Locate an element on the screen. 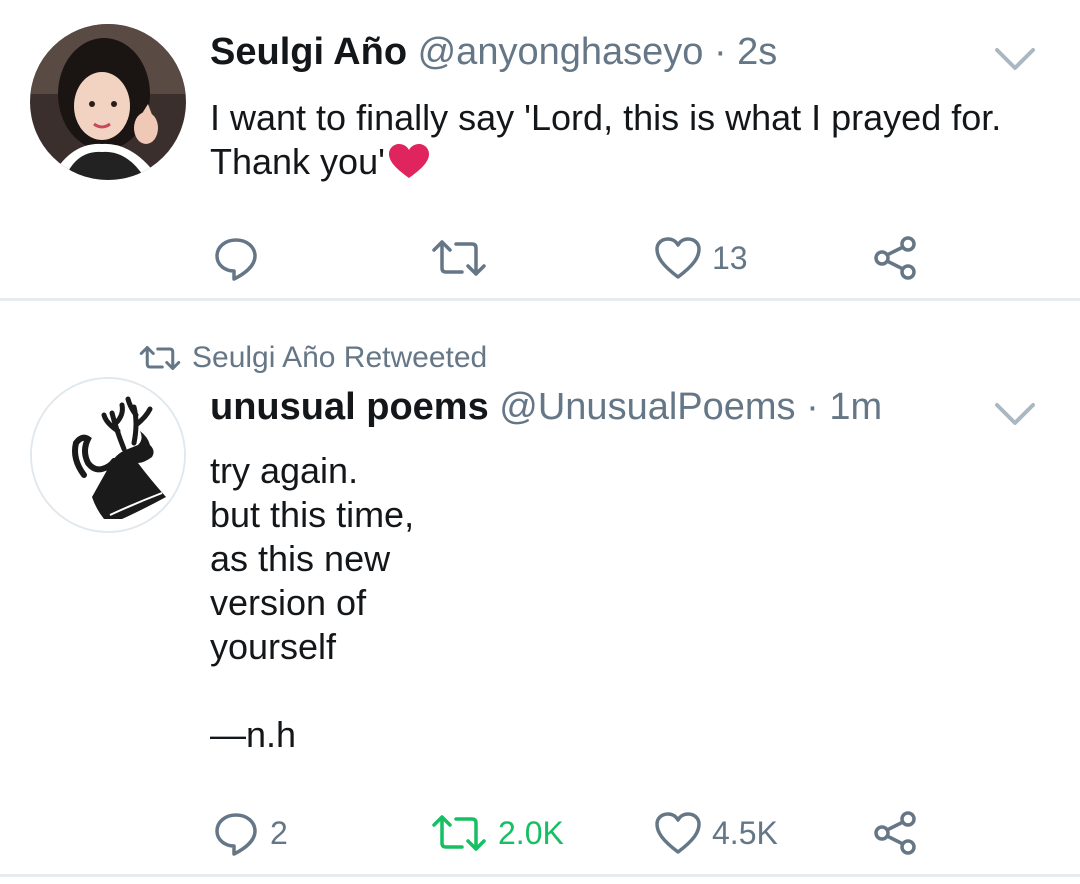 This screenshot has height=884, width=1080. reply-button: 2 is located at coordinates (250, 833).